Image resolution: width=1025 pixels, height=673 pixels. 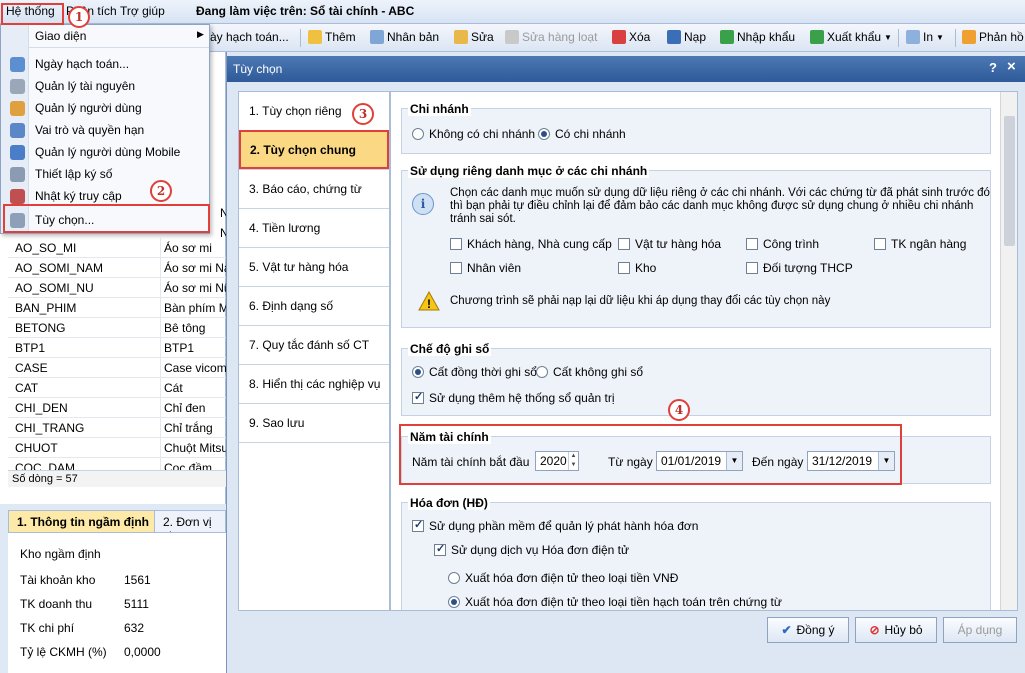 I want to click on tab-units: 2. Đơn vị ch, so click(x=190, y=526).